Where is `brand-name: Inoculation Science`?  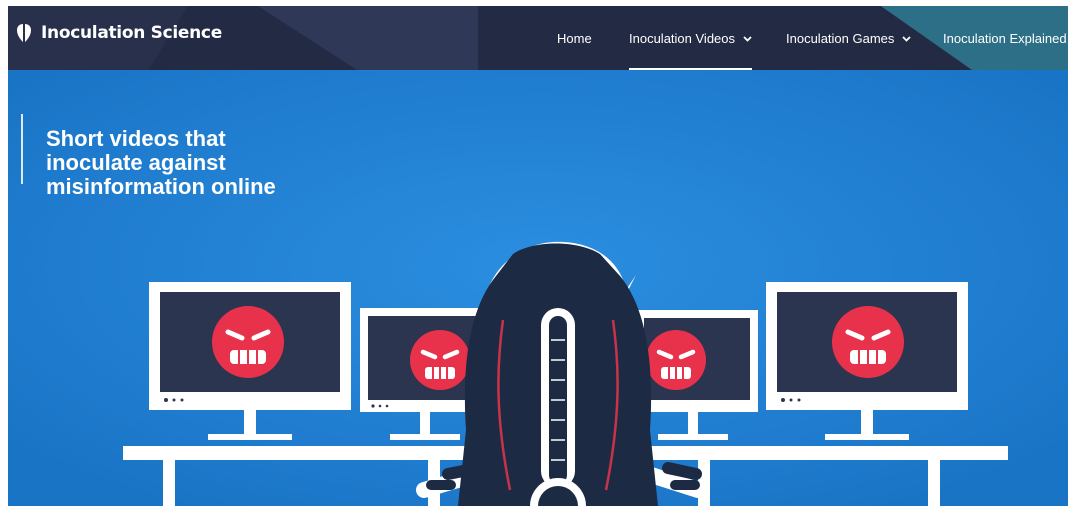
brand-name: Inoculation Science is located at coordinates (131, 33).